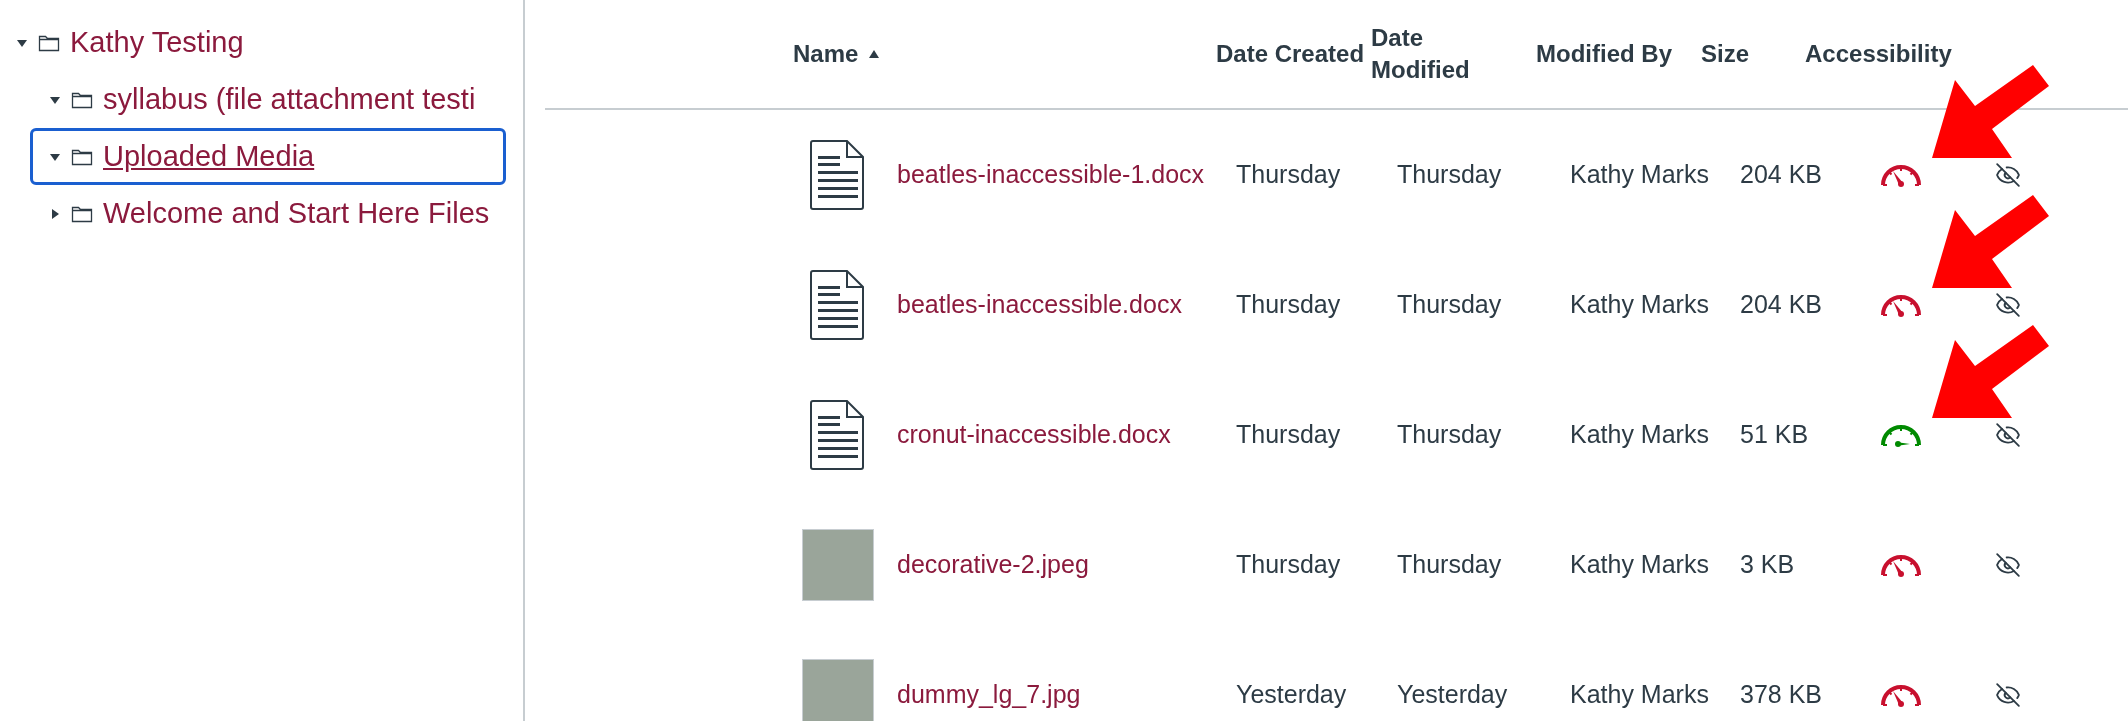  I want to click on column-header: Date Created, so click(1290, 54).